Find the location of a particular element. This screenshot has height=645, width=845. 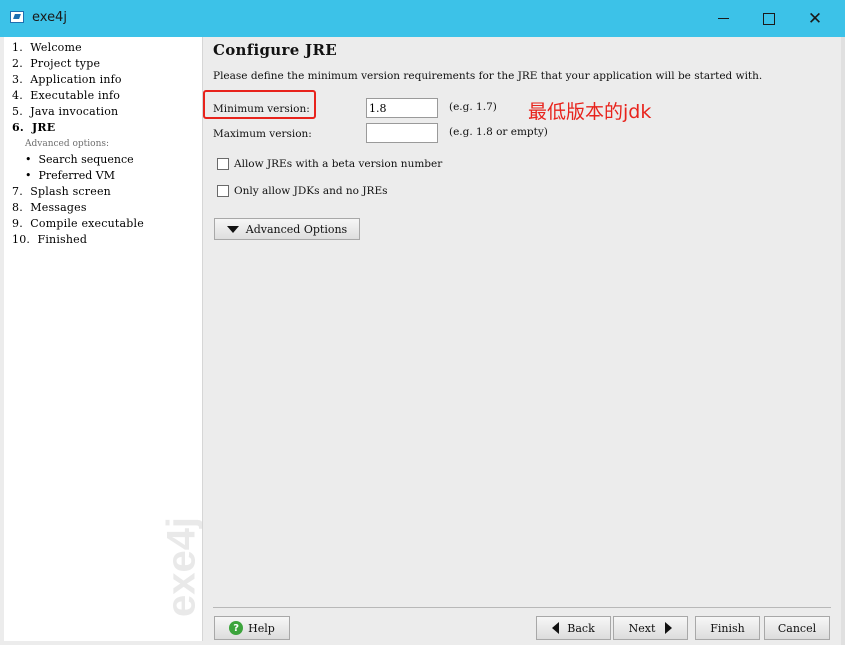

maximum-version-hint: (e.g. 1.8 or empty) is located at coordinates (498, 132).